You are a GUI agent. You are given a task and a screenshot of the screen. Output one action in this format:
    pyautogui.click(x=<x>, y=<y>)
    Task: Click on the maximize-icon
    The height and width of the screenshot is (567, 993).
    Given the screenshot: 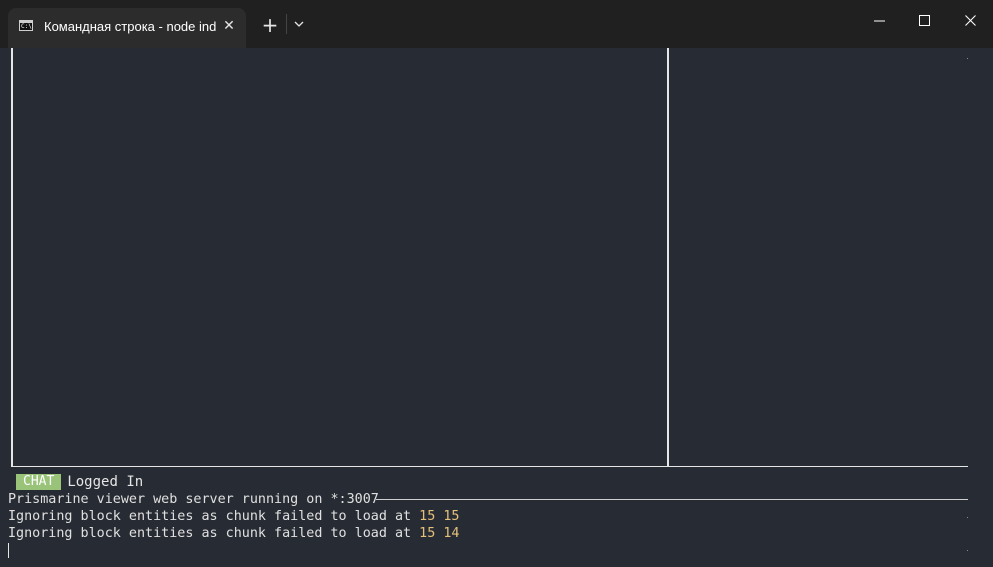 What is the action you would take?
    pyautogui.click(x=924, y=20)
    